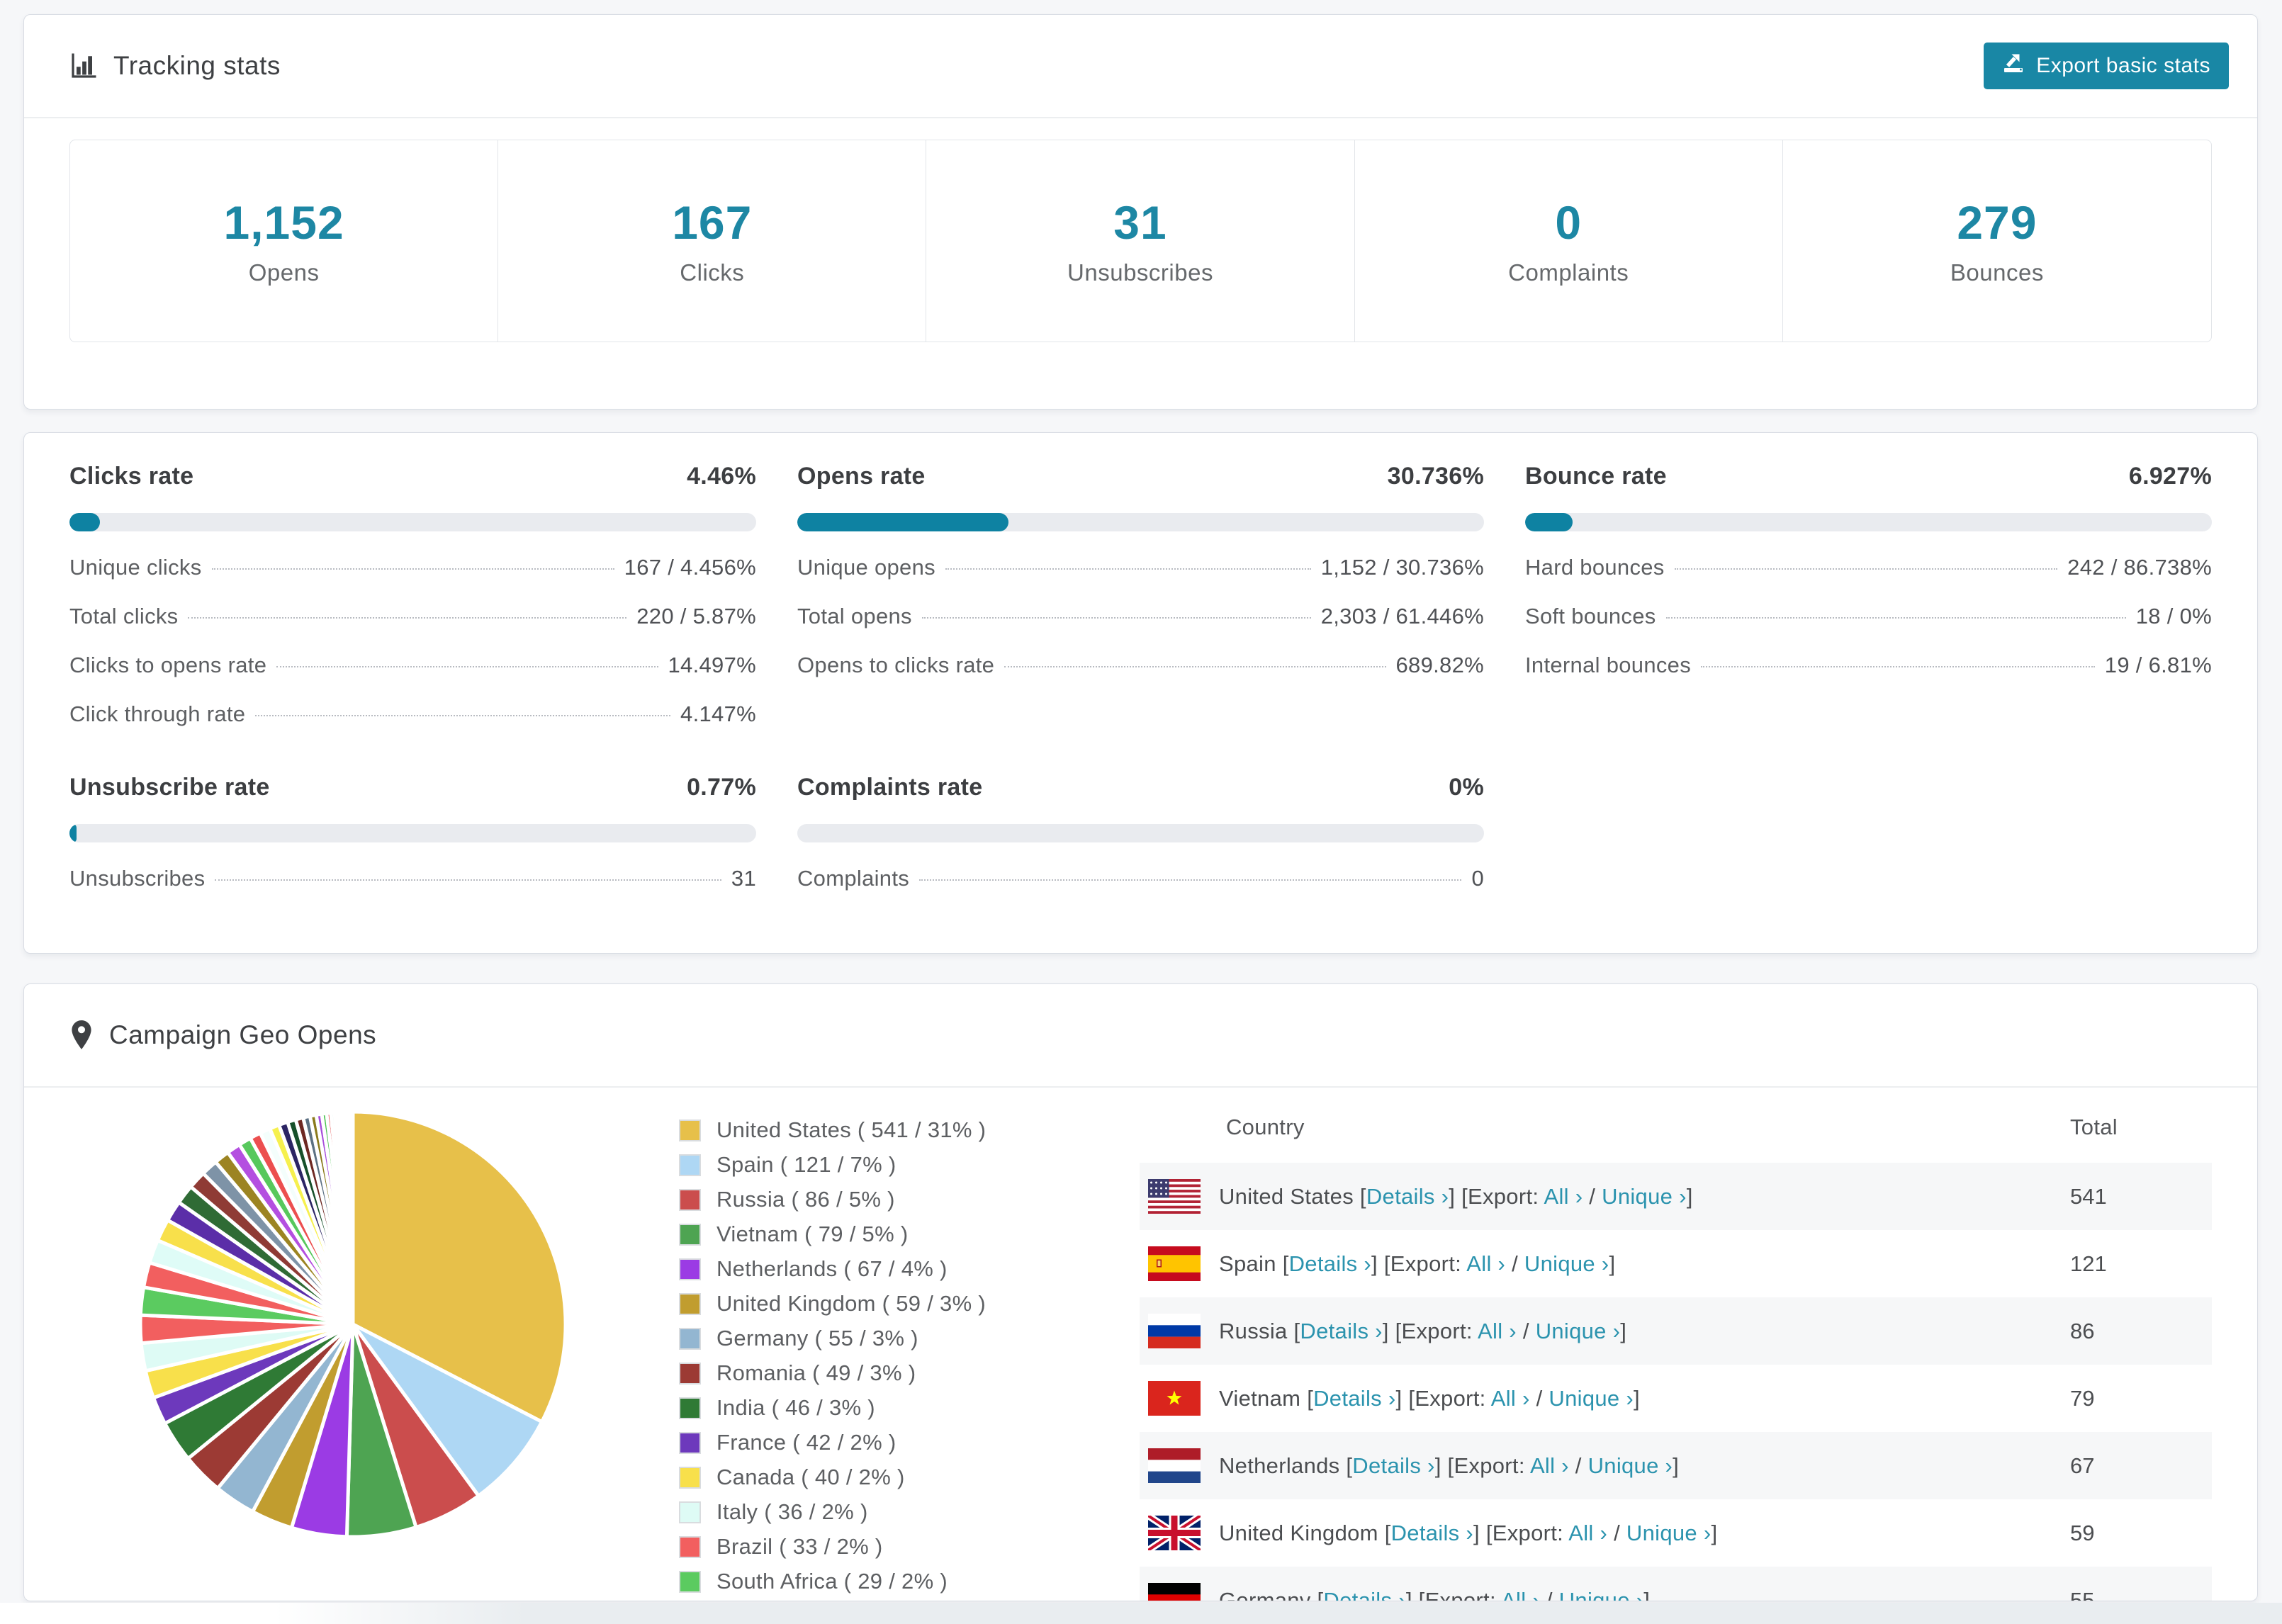 Image resolution: width=2282 pixels, height=1624 pixels. What do you see at coordinates (412, 522) in the screenshot?
I see `clicks-rate-progress-bar` at bounding box center [412, 522].